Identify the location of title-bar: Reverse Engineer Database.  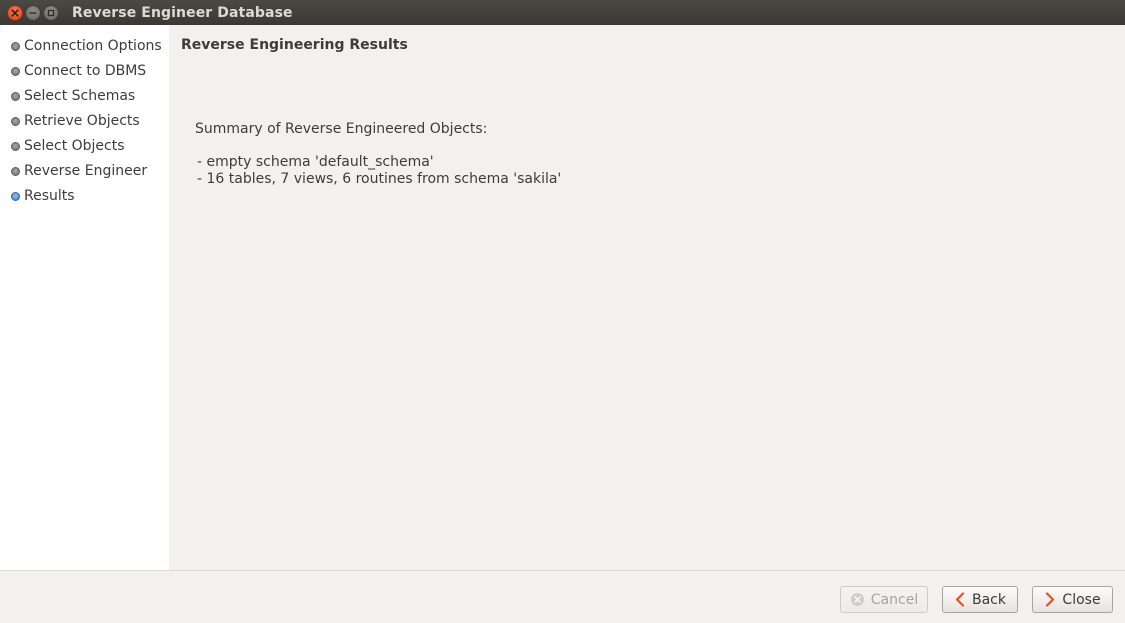
(562, 12).